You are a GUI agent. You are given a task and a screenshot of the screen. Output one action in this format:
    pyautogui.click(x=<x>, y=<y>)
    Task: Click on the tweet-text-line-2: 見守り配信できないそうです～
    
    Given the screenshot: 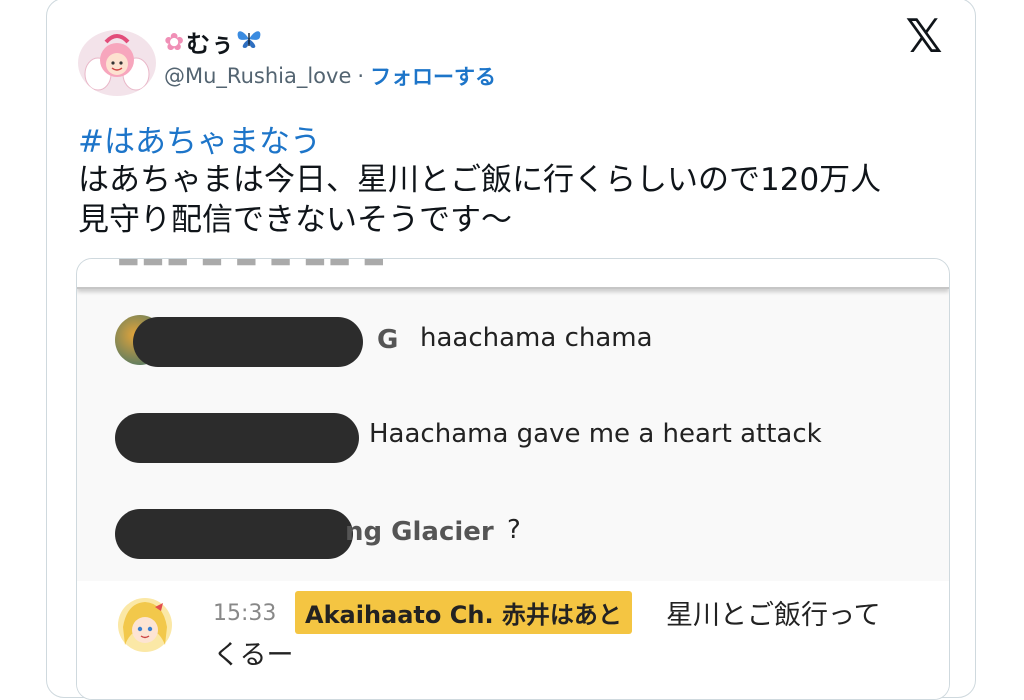 What is the action you would take?
    pyautogui.click(x=295, y=220)
    